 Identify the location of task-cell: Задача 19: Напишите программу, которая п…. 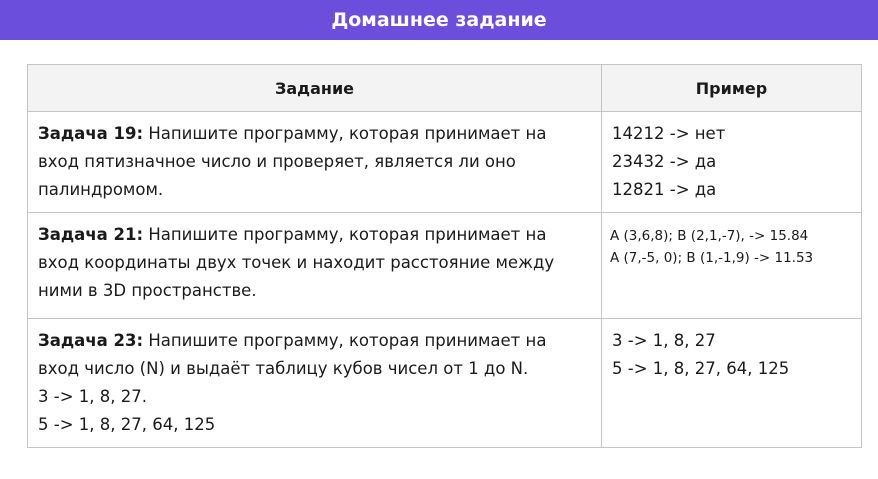
(314, 162).